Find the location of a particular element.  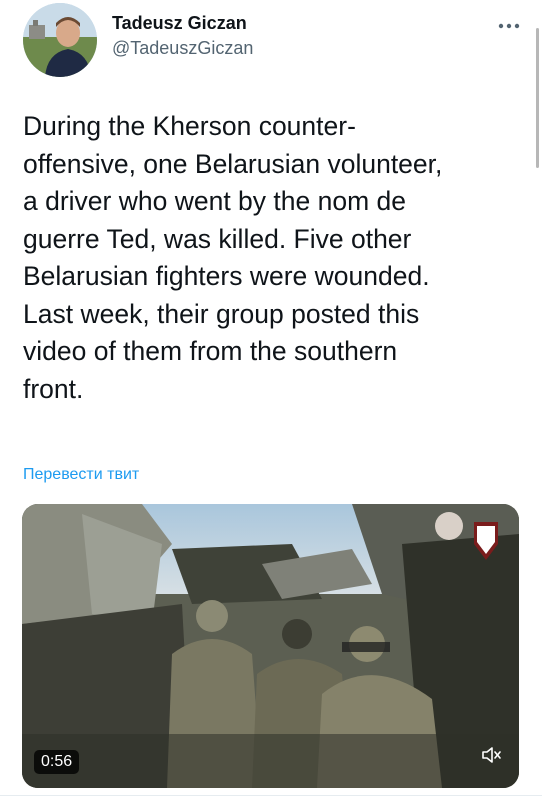

author-names: Tadeusz Giczan @TadeuszGiczan is located at coordinates (182, 36).